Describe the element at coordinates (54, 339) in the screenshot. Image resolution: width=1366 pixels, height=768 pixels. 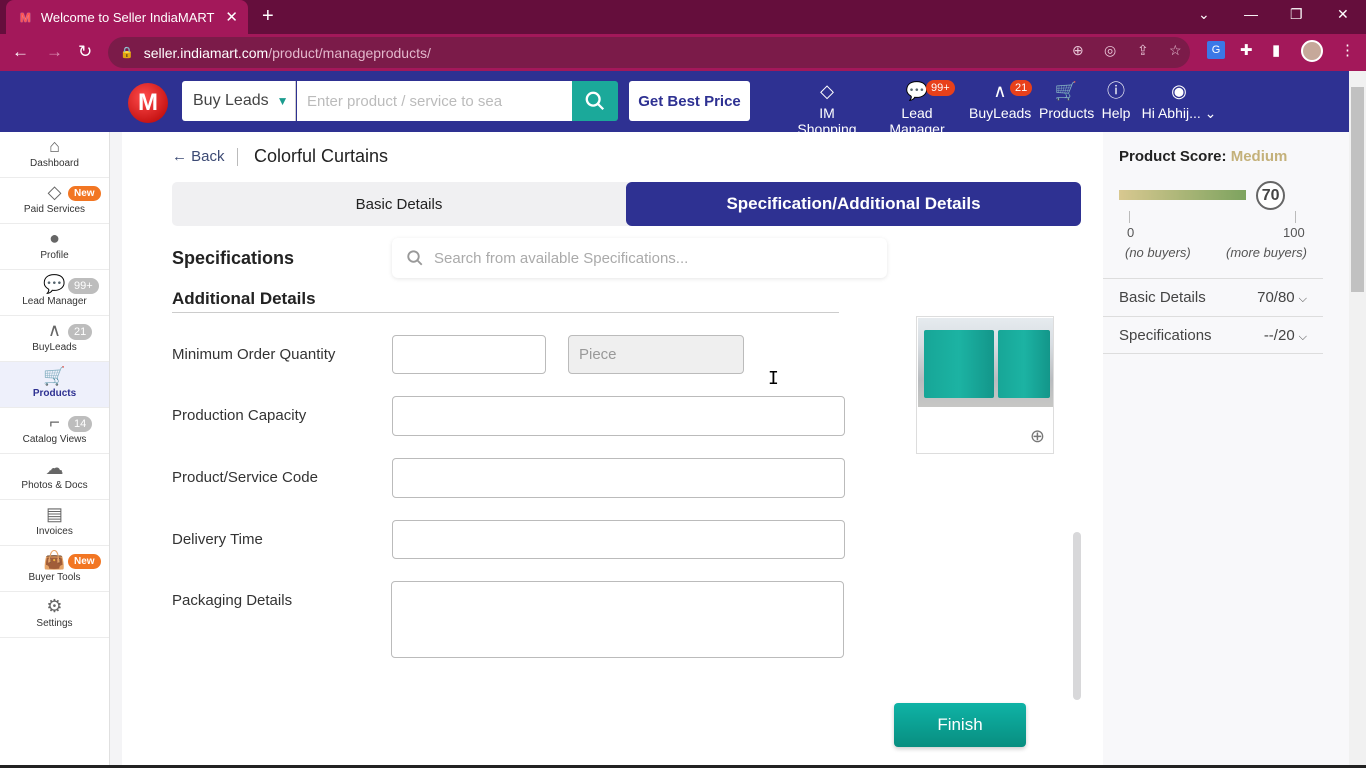
I see `sidebar-item-buyleads: ∧ BuyLeads 21` at that location.